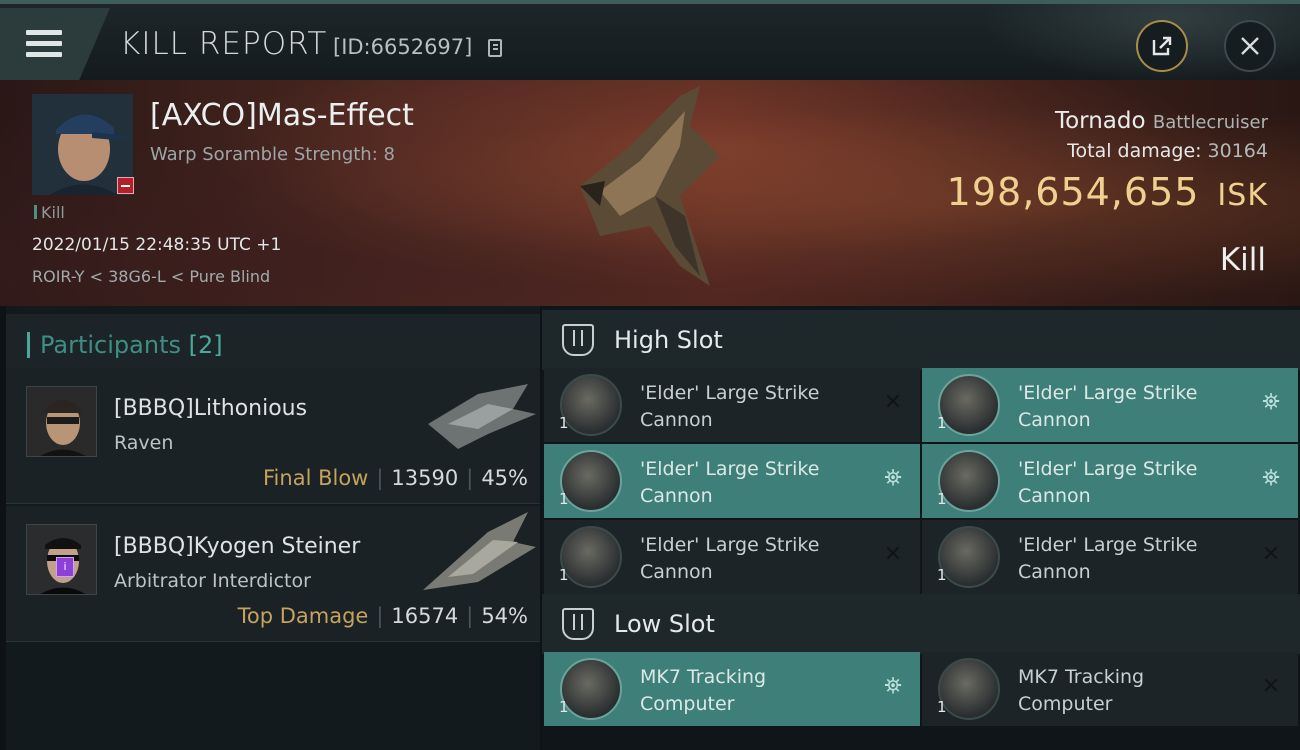 Image resolution: width=1300 pixels, height=750 pixels. What do you see at coordinates (144, 443) in the screenshot?
I see `participant-ship: Raven` at bounding box center [144, 443].